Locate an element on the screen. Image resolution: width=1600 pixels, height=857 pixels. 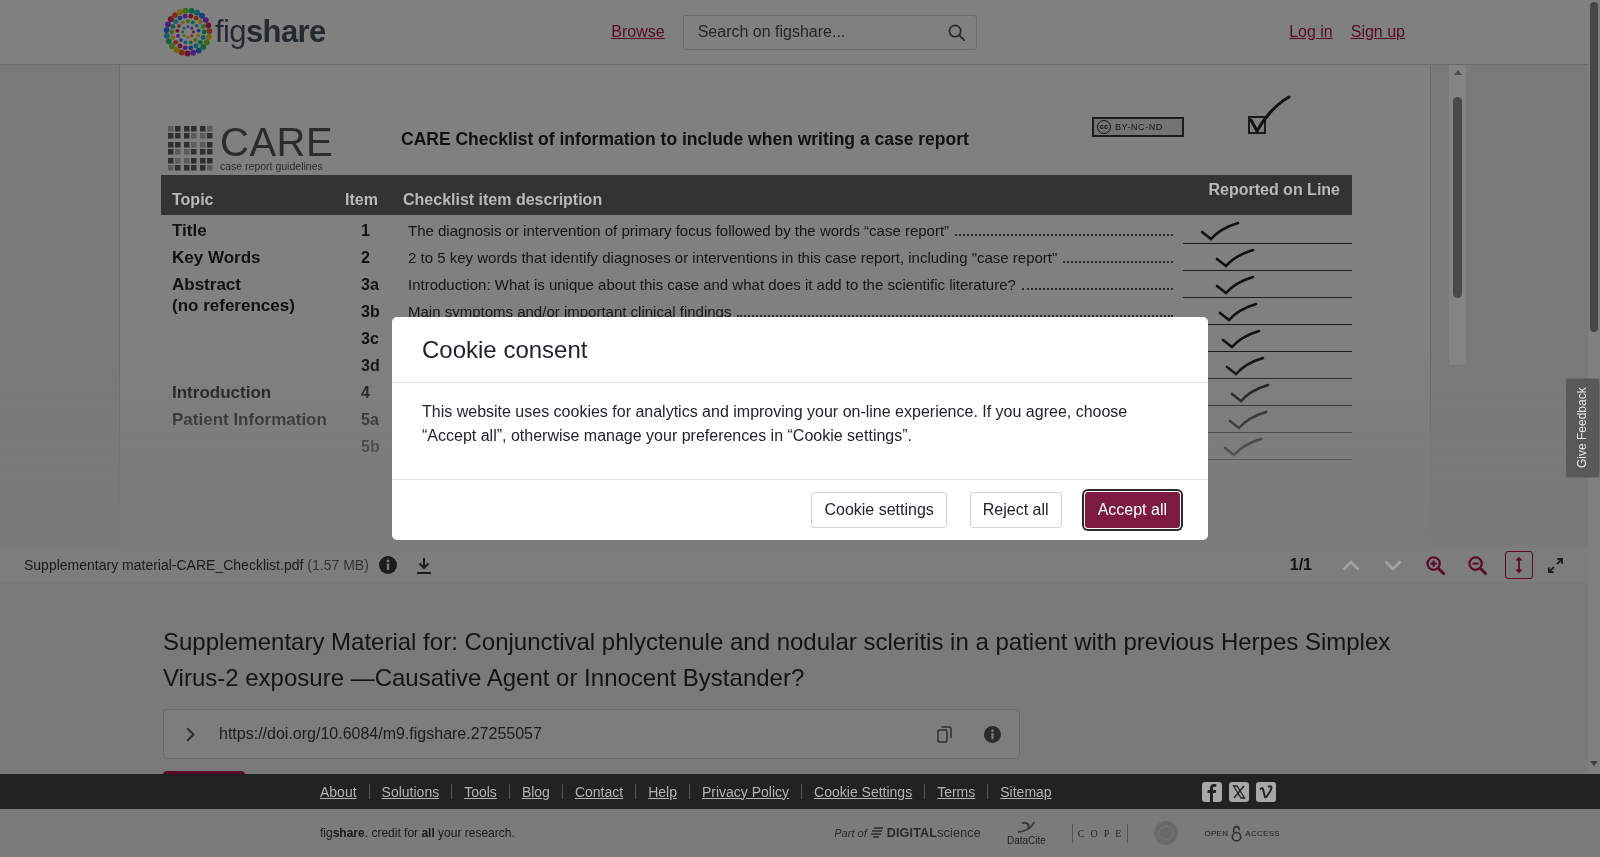
swoosh-icon is located at coordinates (1026, 827).